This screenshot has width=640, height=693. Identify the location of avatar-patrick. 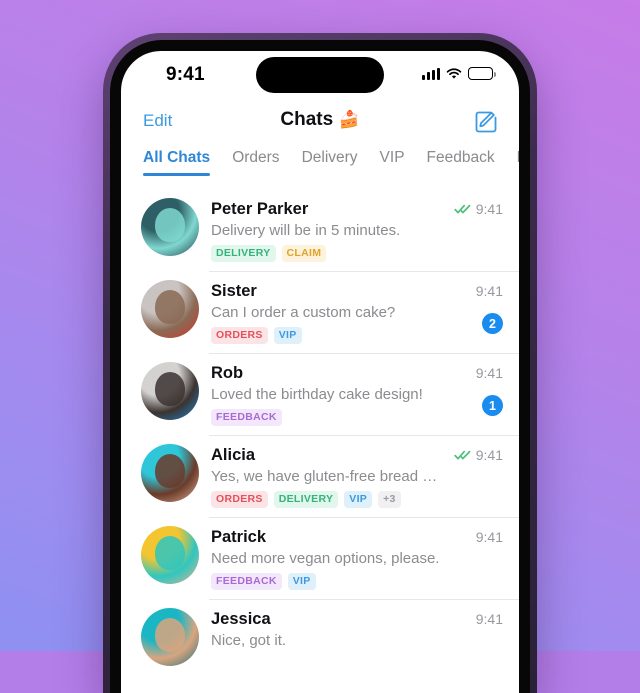
(170, 555).